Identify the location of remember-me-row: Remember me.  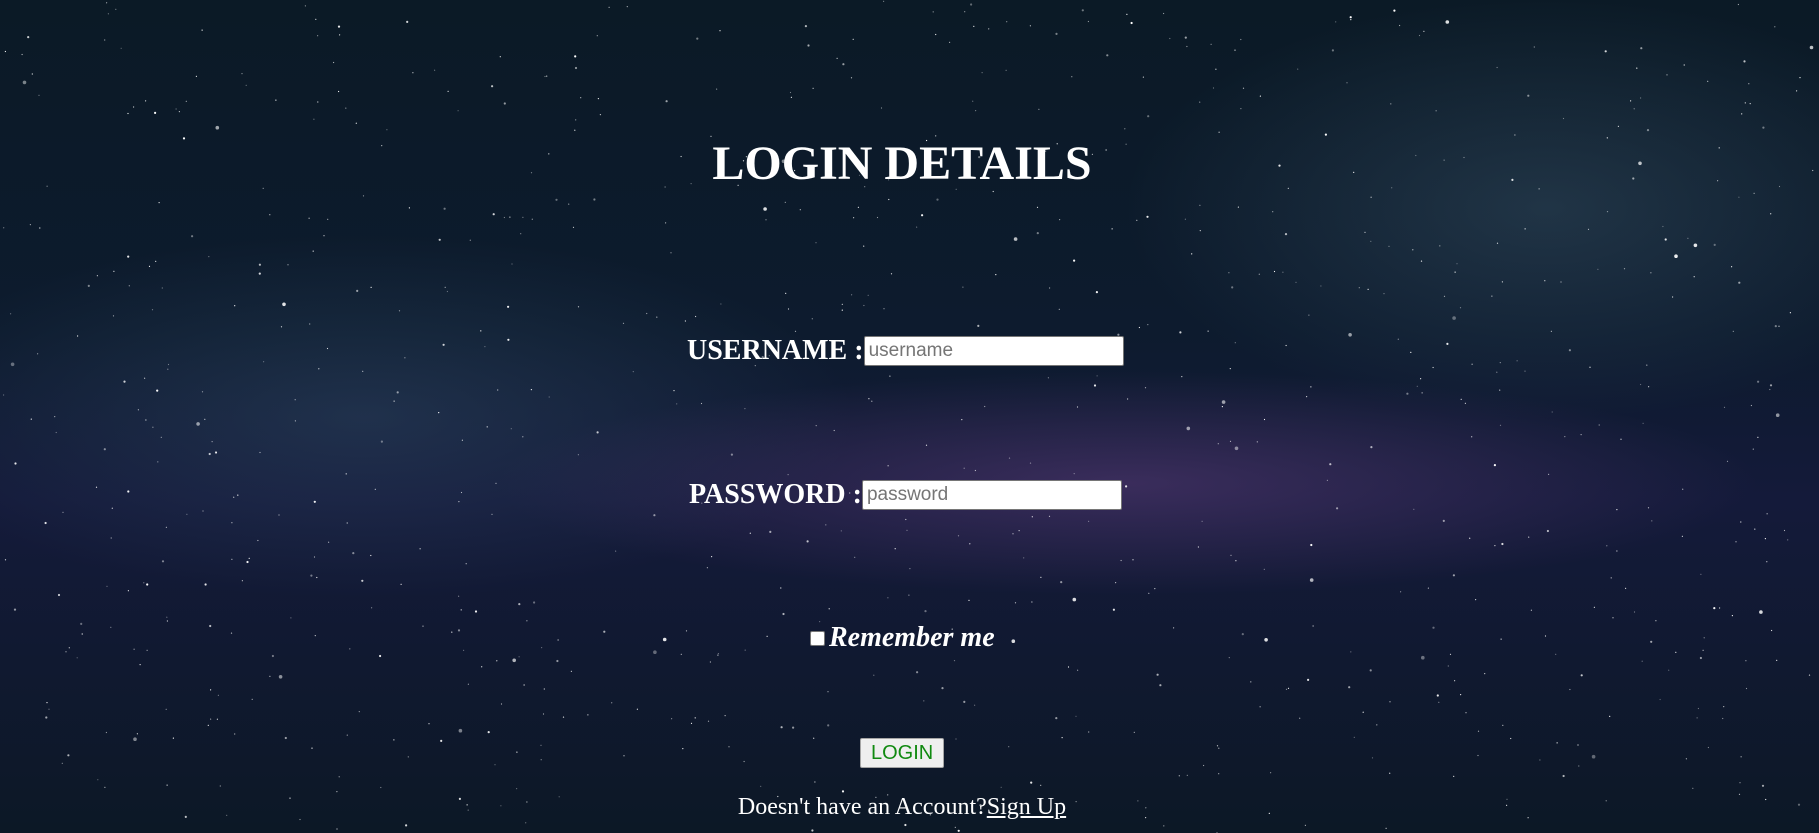
(902, 638).